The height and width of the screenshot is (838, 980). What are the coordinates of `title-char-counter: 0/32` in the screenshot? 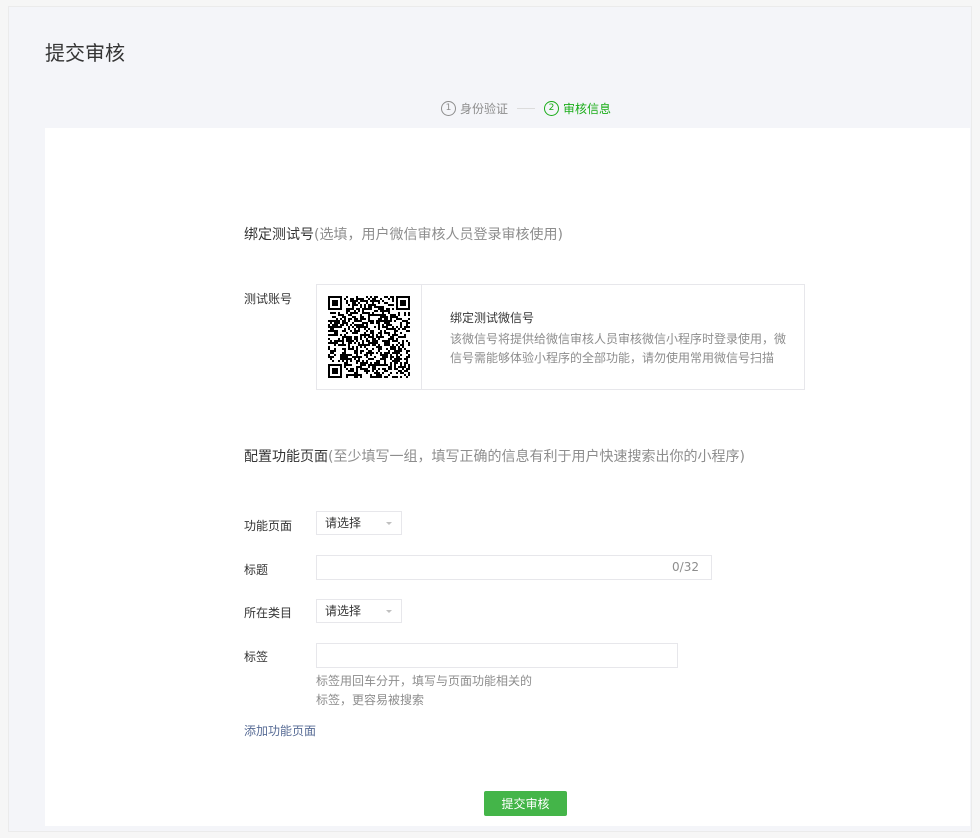 It's located at (685, 567).